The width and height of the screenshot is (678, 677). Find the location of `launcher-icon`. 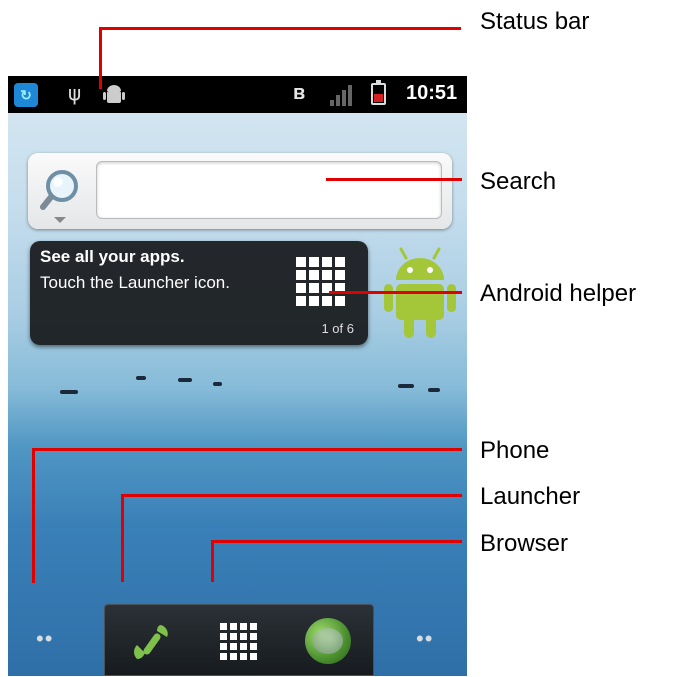

launcher-icon is located at coordinates (240, 643).